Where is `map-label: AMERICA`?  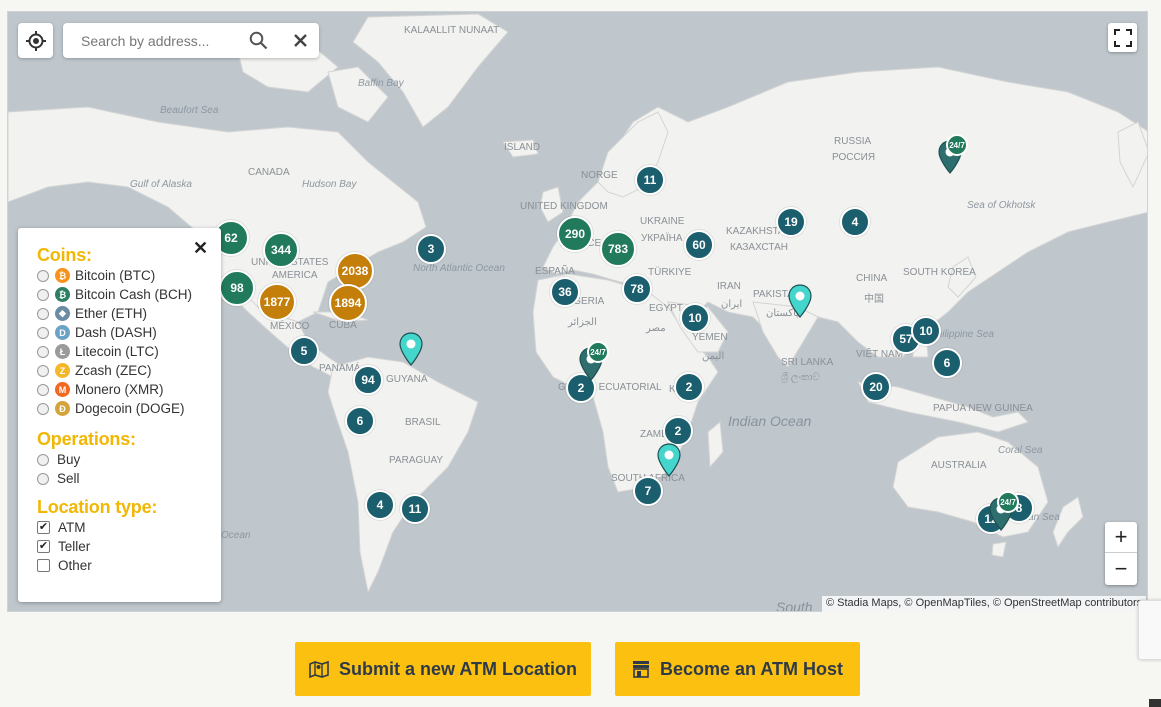 map-label: AMERICA is located at coordinates (295, 275).